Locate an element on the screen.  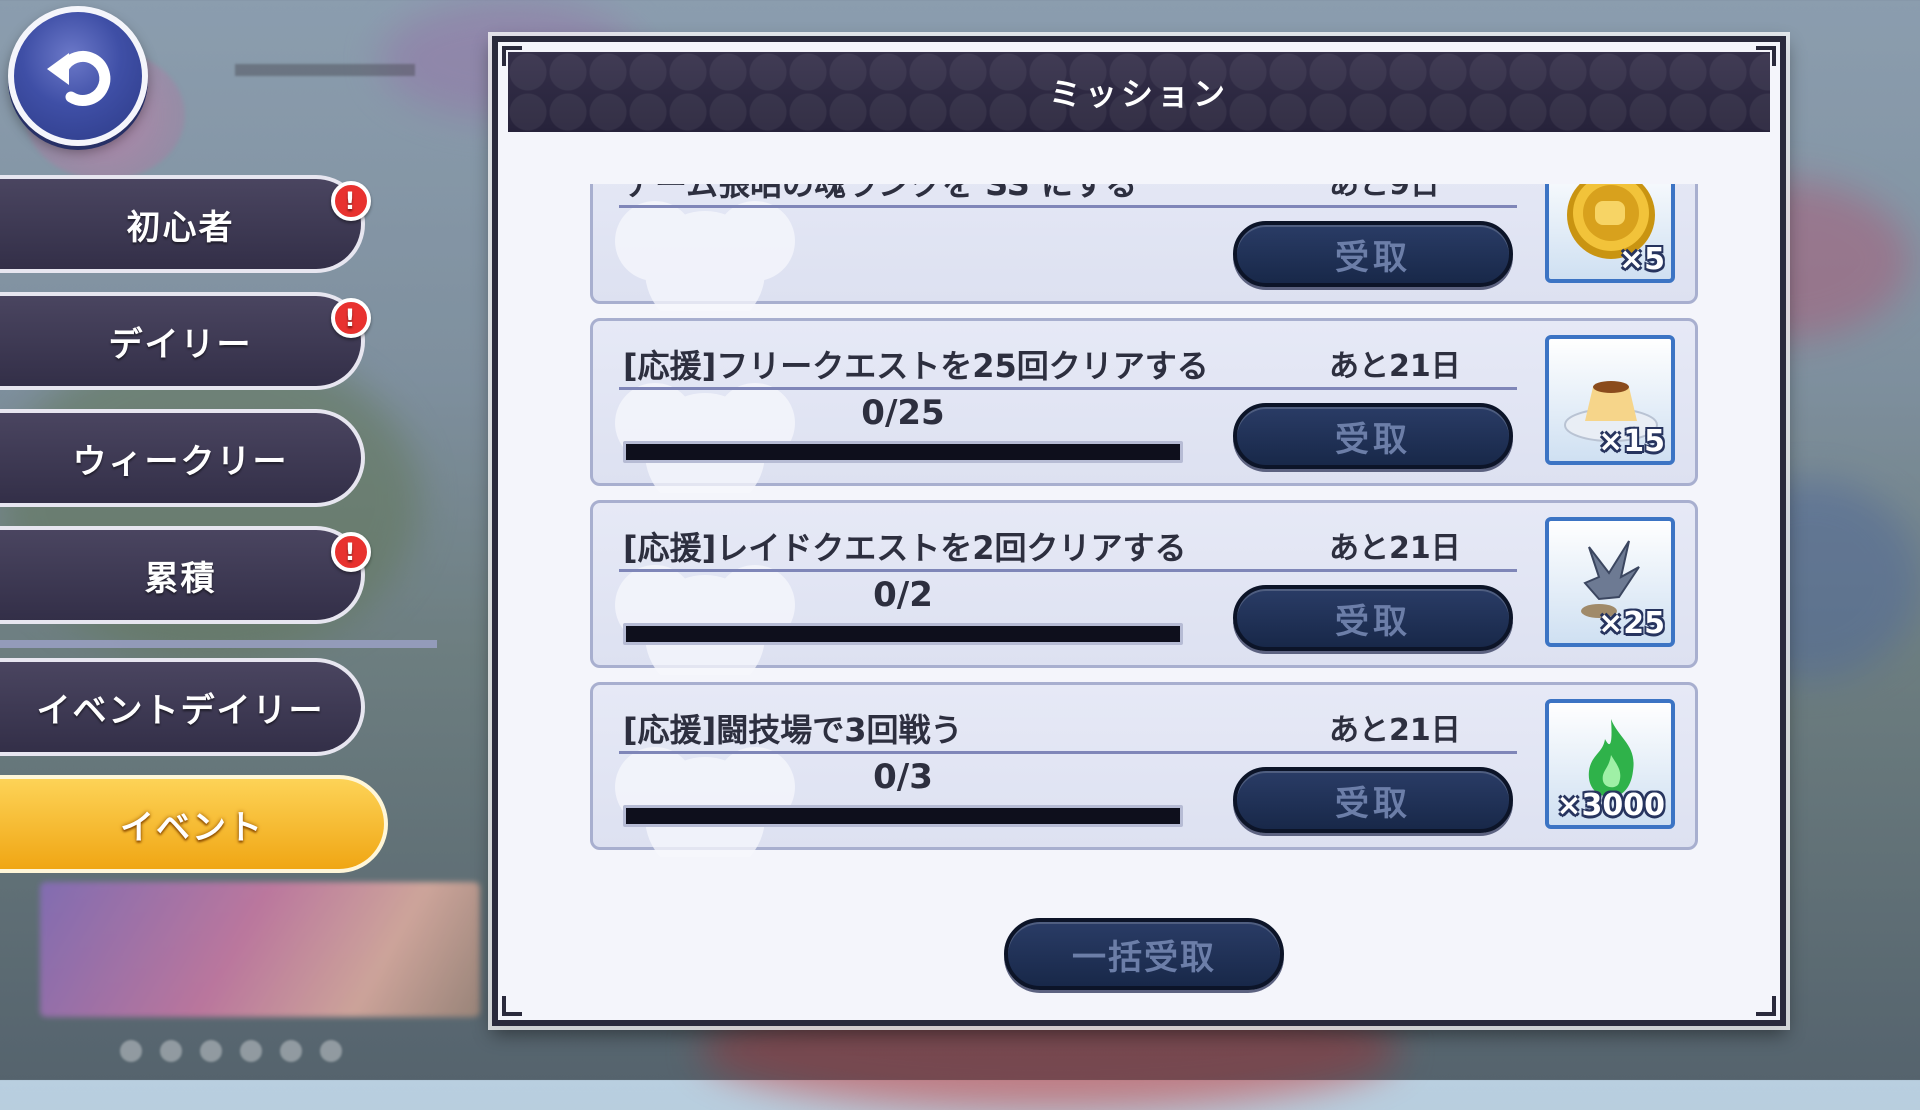
reward-count: ×3000 is located at coordinates (1610, 805).